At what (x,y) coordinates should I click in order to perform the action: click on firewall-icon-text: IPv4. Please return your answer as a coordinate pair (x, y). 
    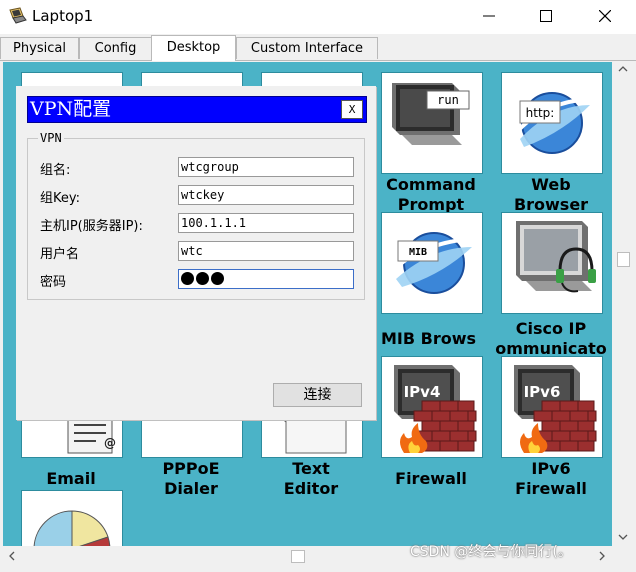
    Looking at the image, I should click on (422, 392).